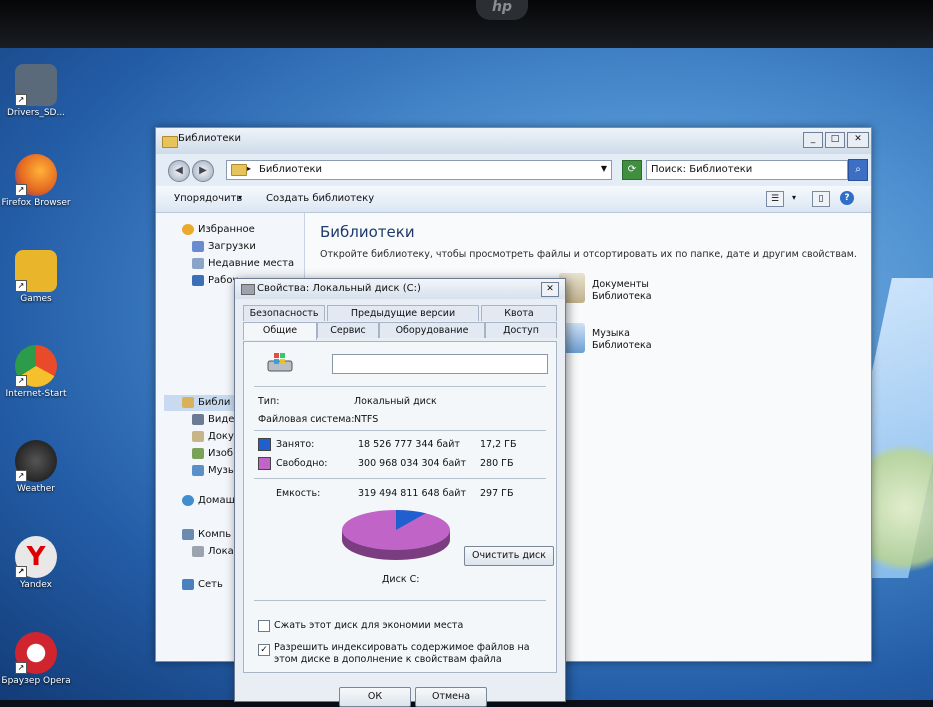 The image size is (933, 707). I want to click on tab-hardware: Оборудование, so click(432, 330).